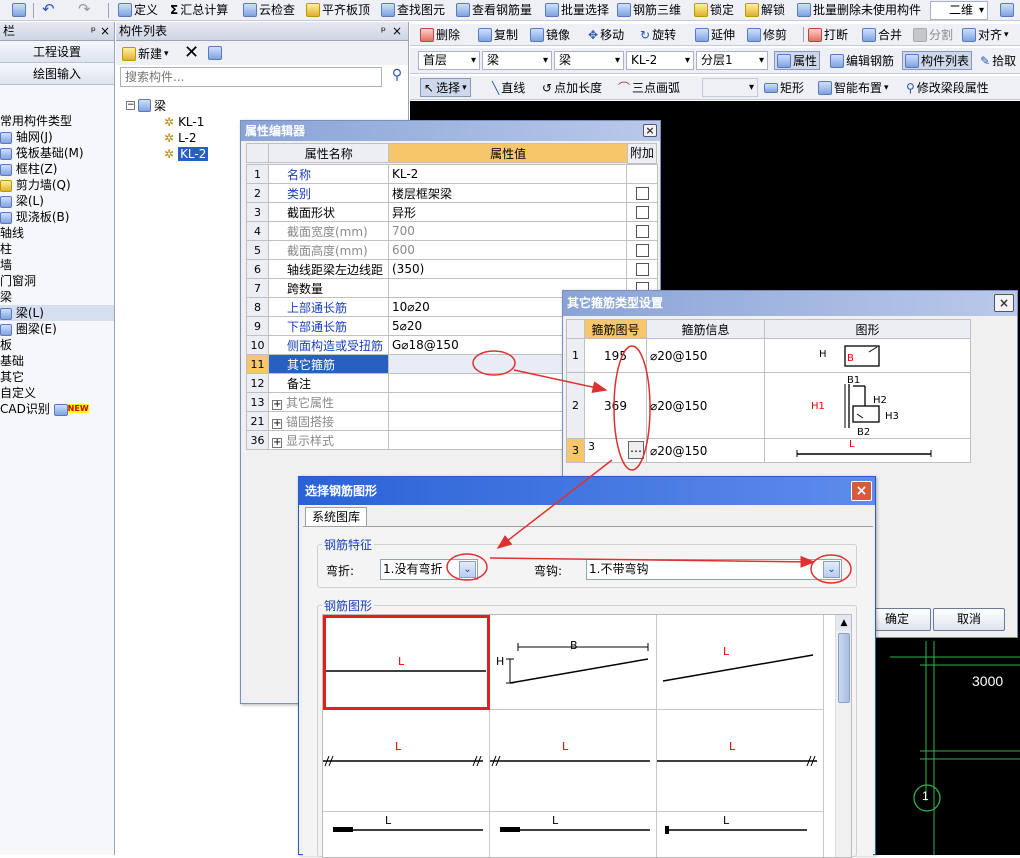 This screenshot has width=1020, height=858. What do you see at coordinates (452, 212) in the screenshot?
I see `table-row: 3 截面形状 异形` at bounding box center [452, 212].